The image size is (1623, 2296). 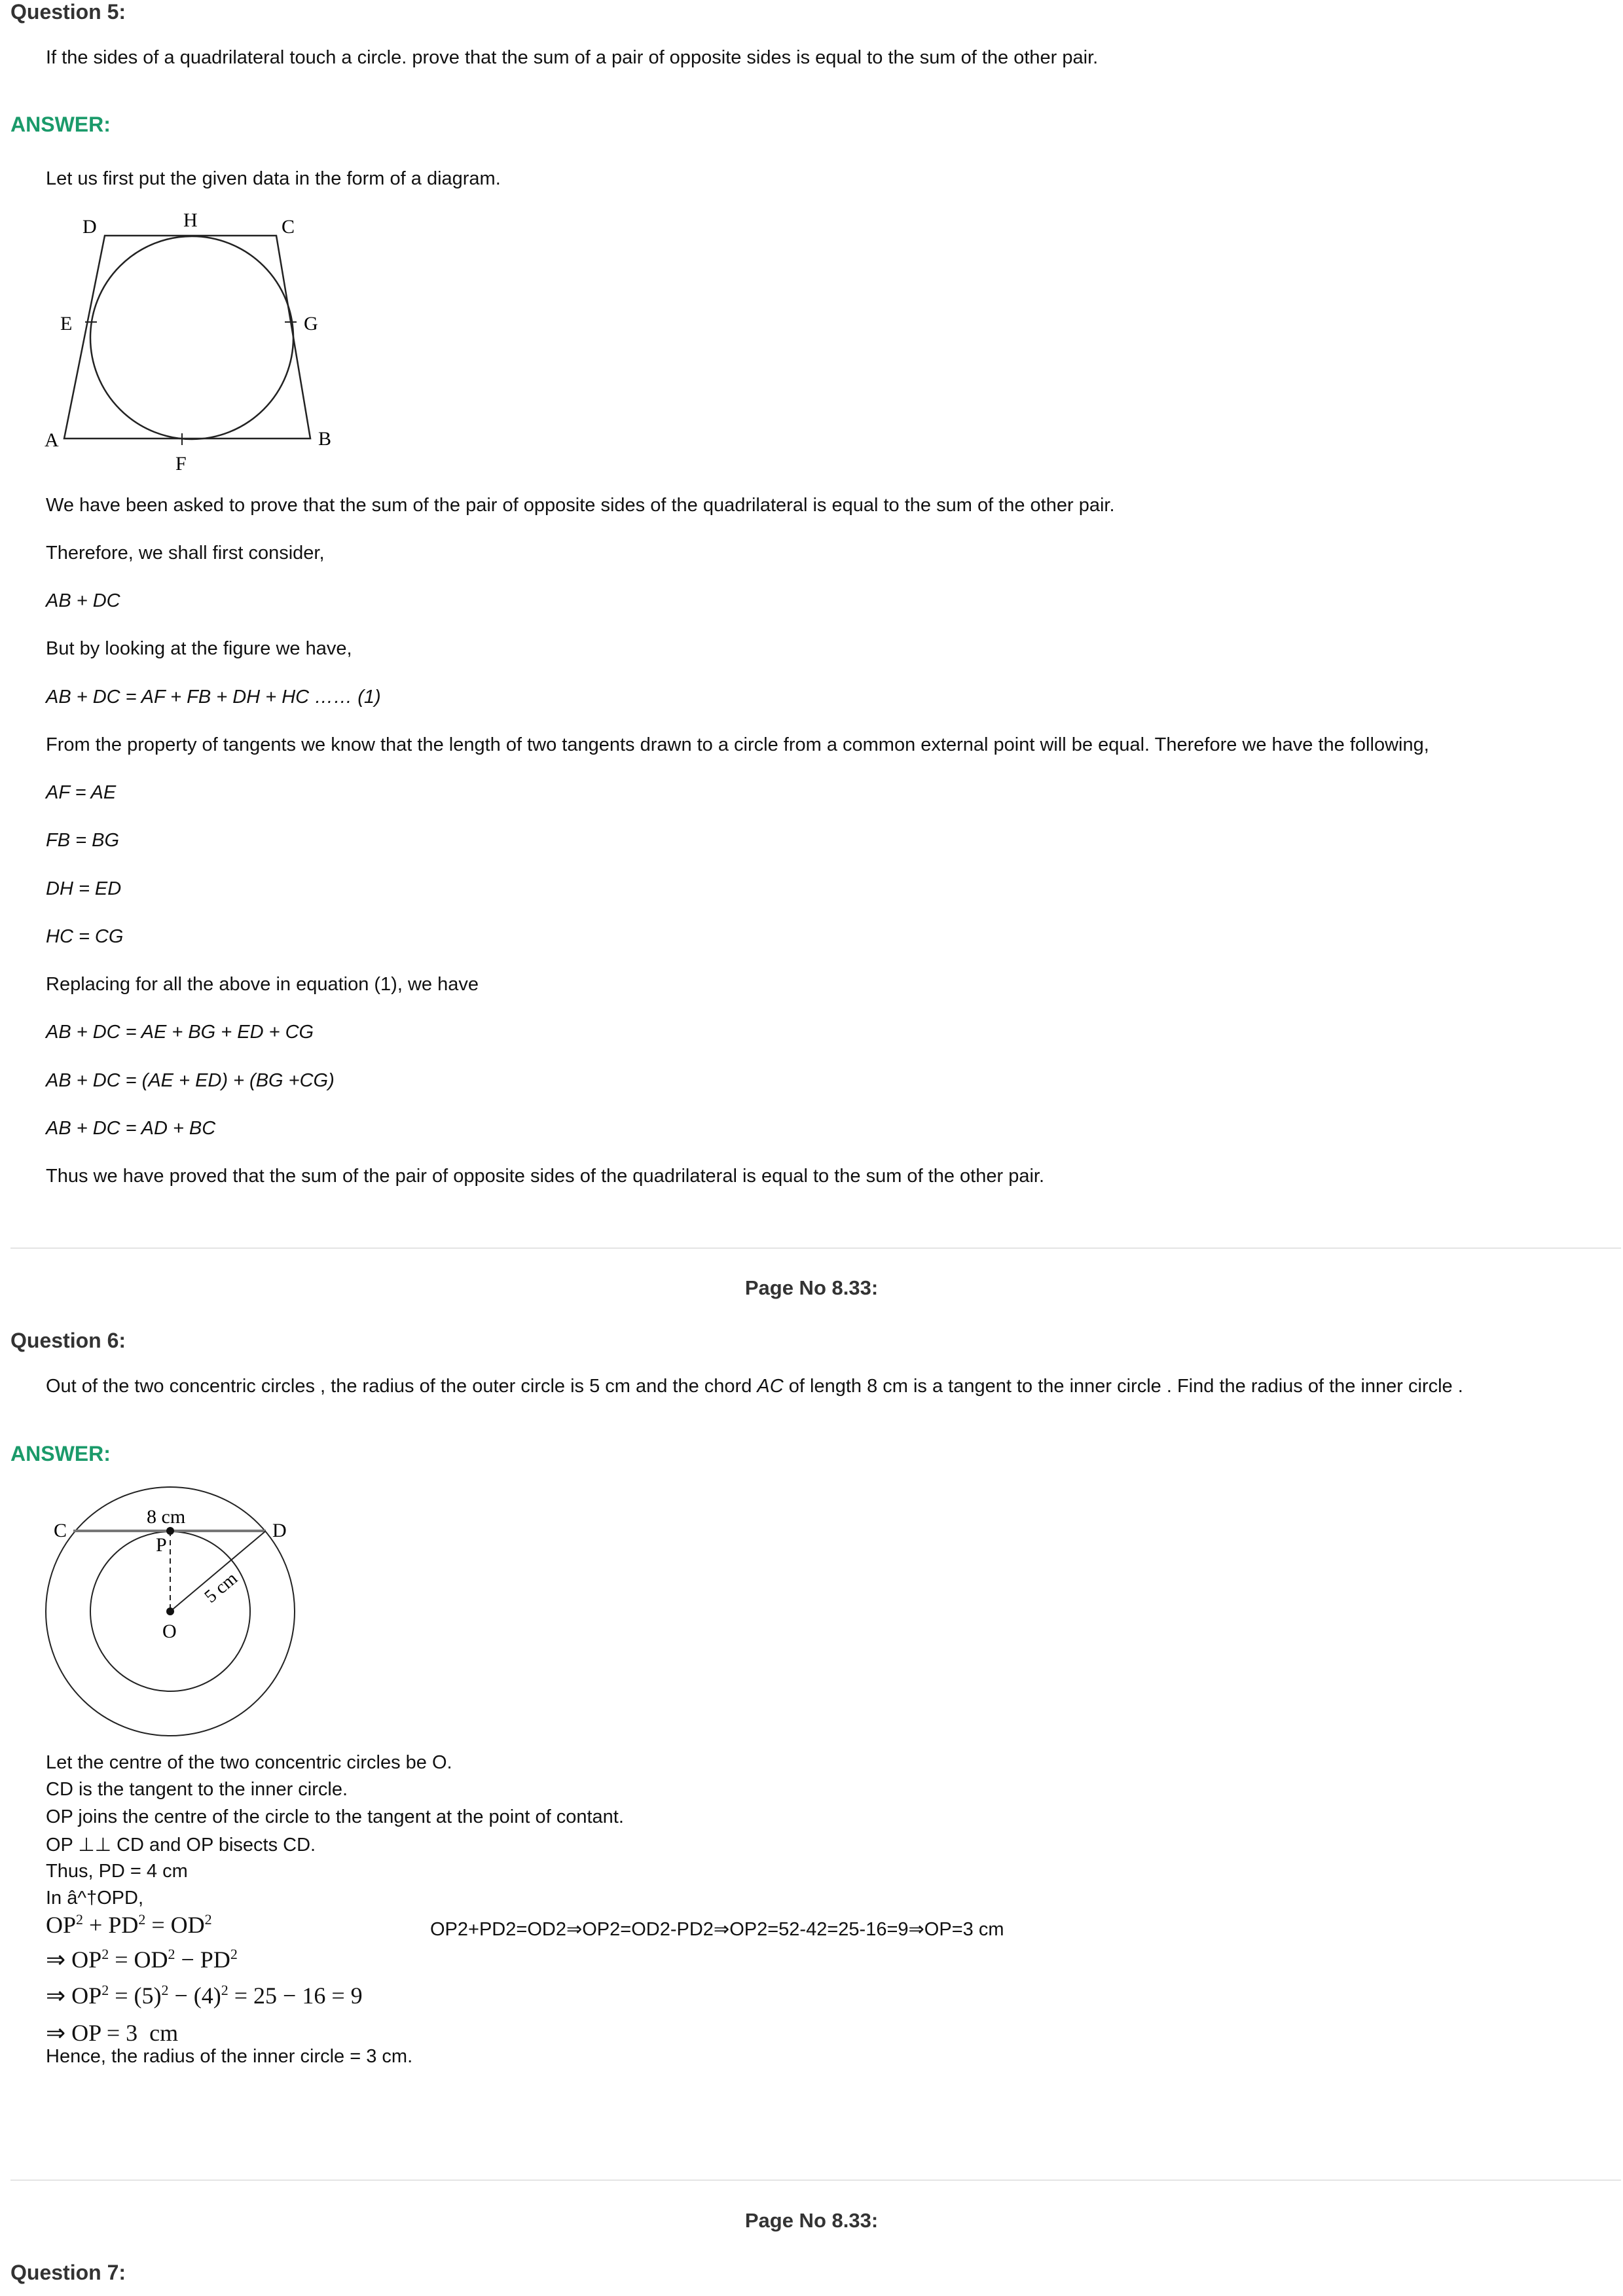 What do you see at coordinates (204, 1995) in the screenshot?
I see `equation-3: ⇒ OP2 = (5)2 − (4)2 = 25 − 16 = 9` at bounding box center [204, 1995].